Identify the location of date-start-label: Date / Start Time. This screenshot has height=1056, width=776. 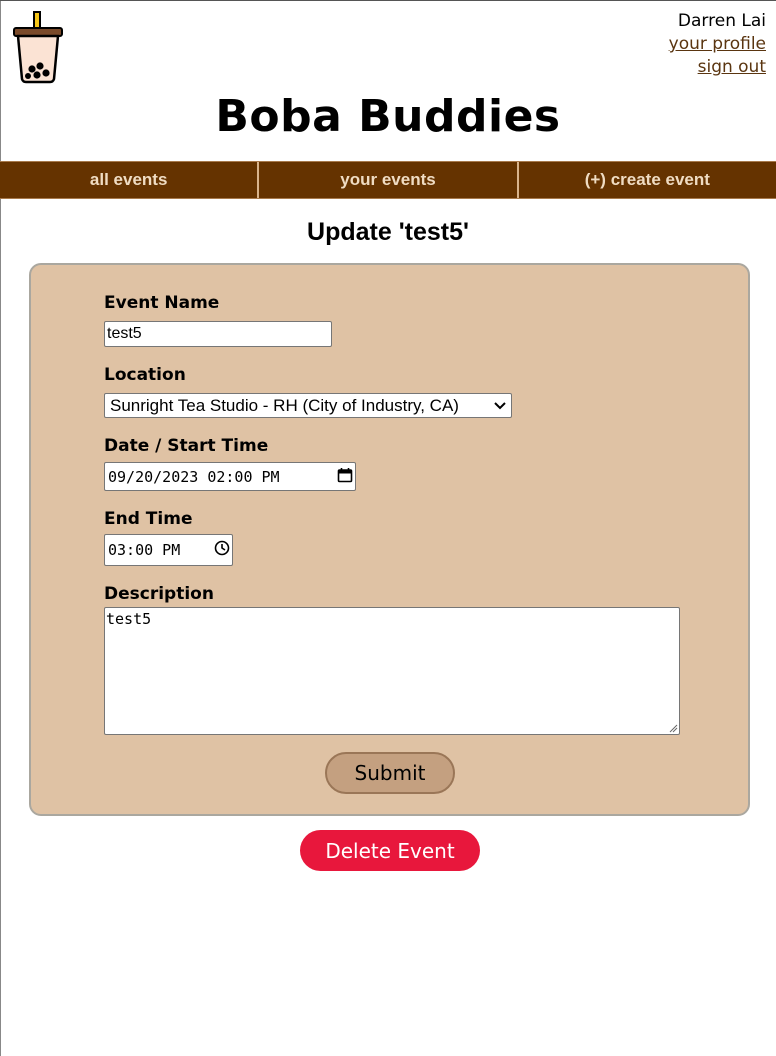
(186, 446).